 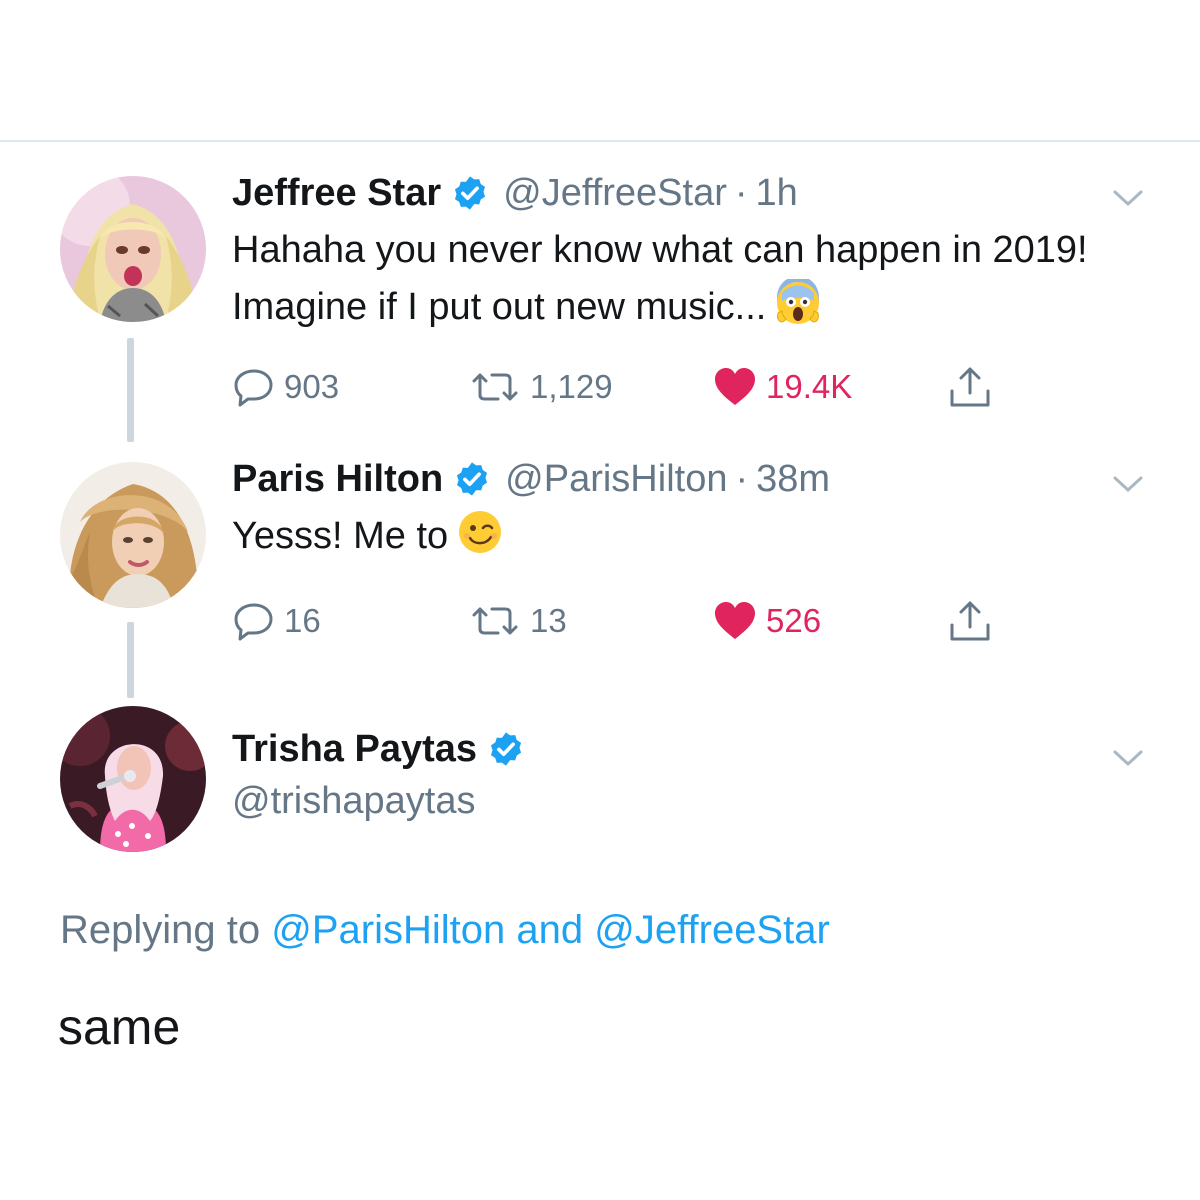 I want to click on display-name: Trisha Paytas, so click(x=354, y=749).